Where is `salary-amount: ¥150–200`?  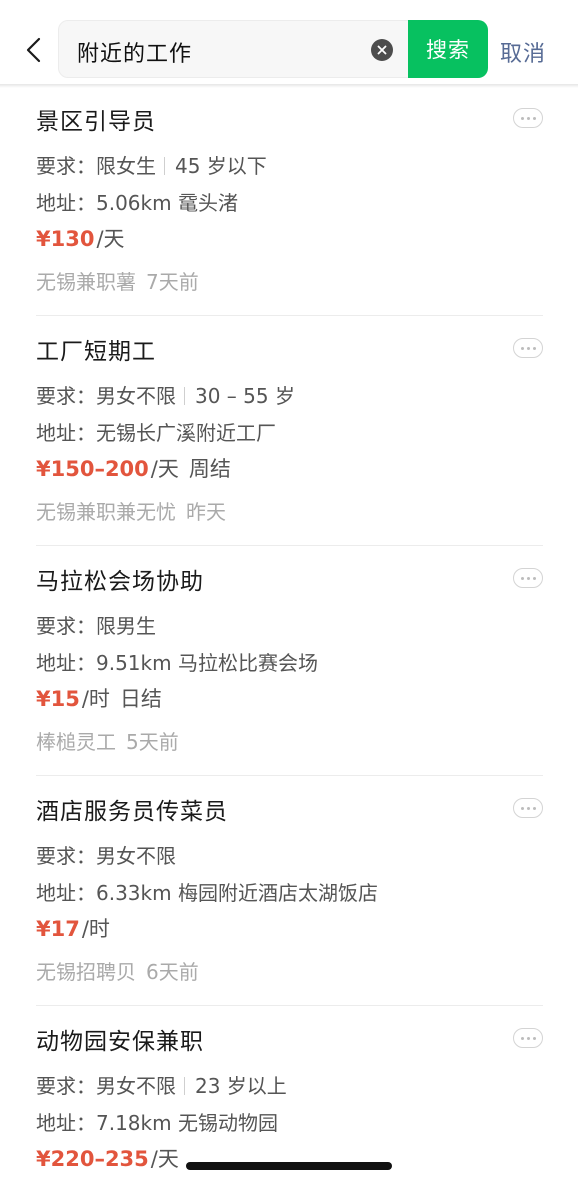 salary-amount: ¥150–200 is located at coordinates (92, 469).